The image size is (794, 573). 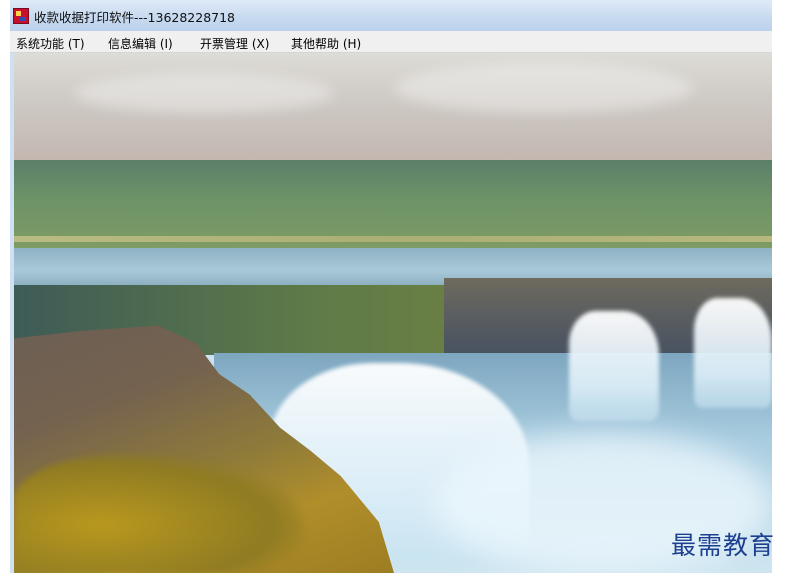 What do you see at coordinates (140, 43) in the screenshot?
I see `menu-info-edit: 信息编辑 (I)` at bounding box center [140, 43].